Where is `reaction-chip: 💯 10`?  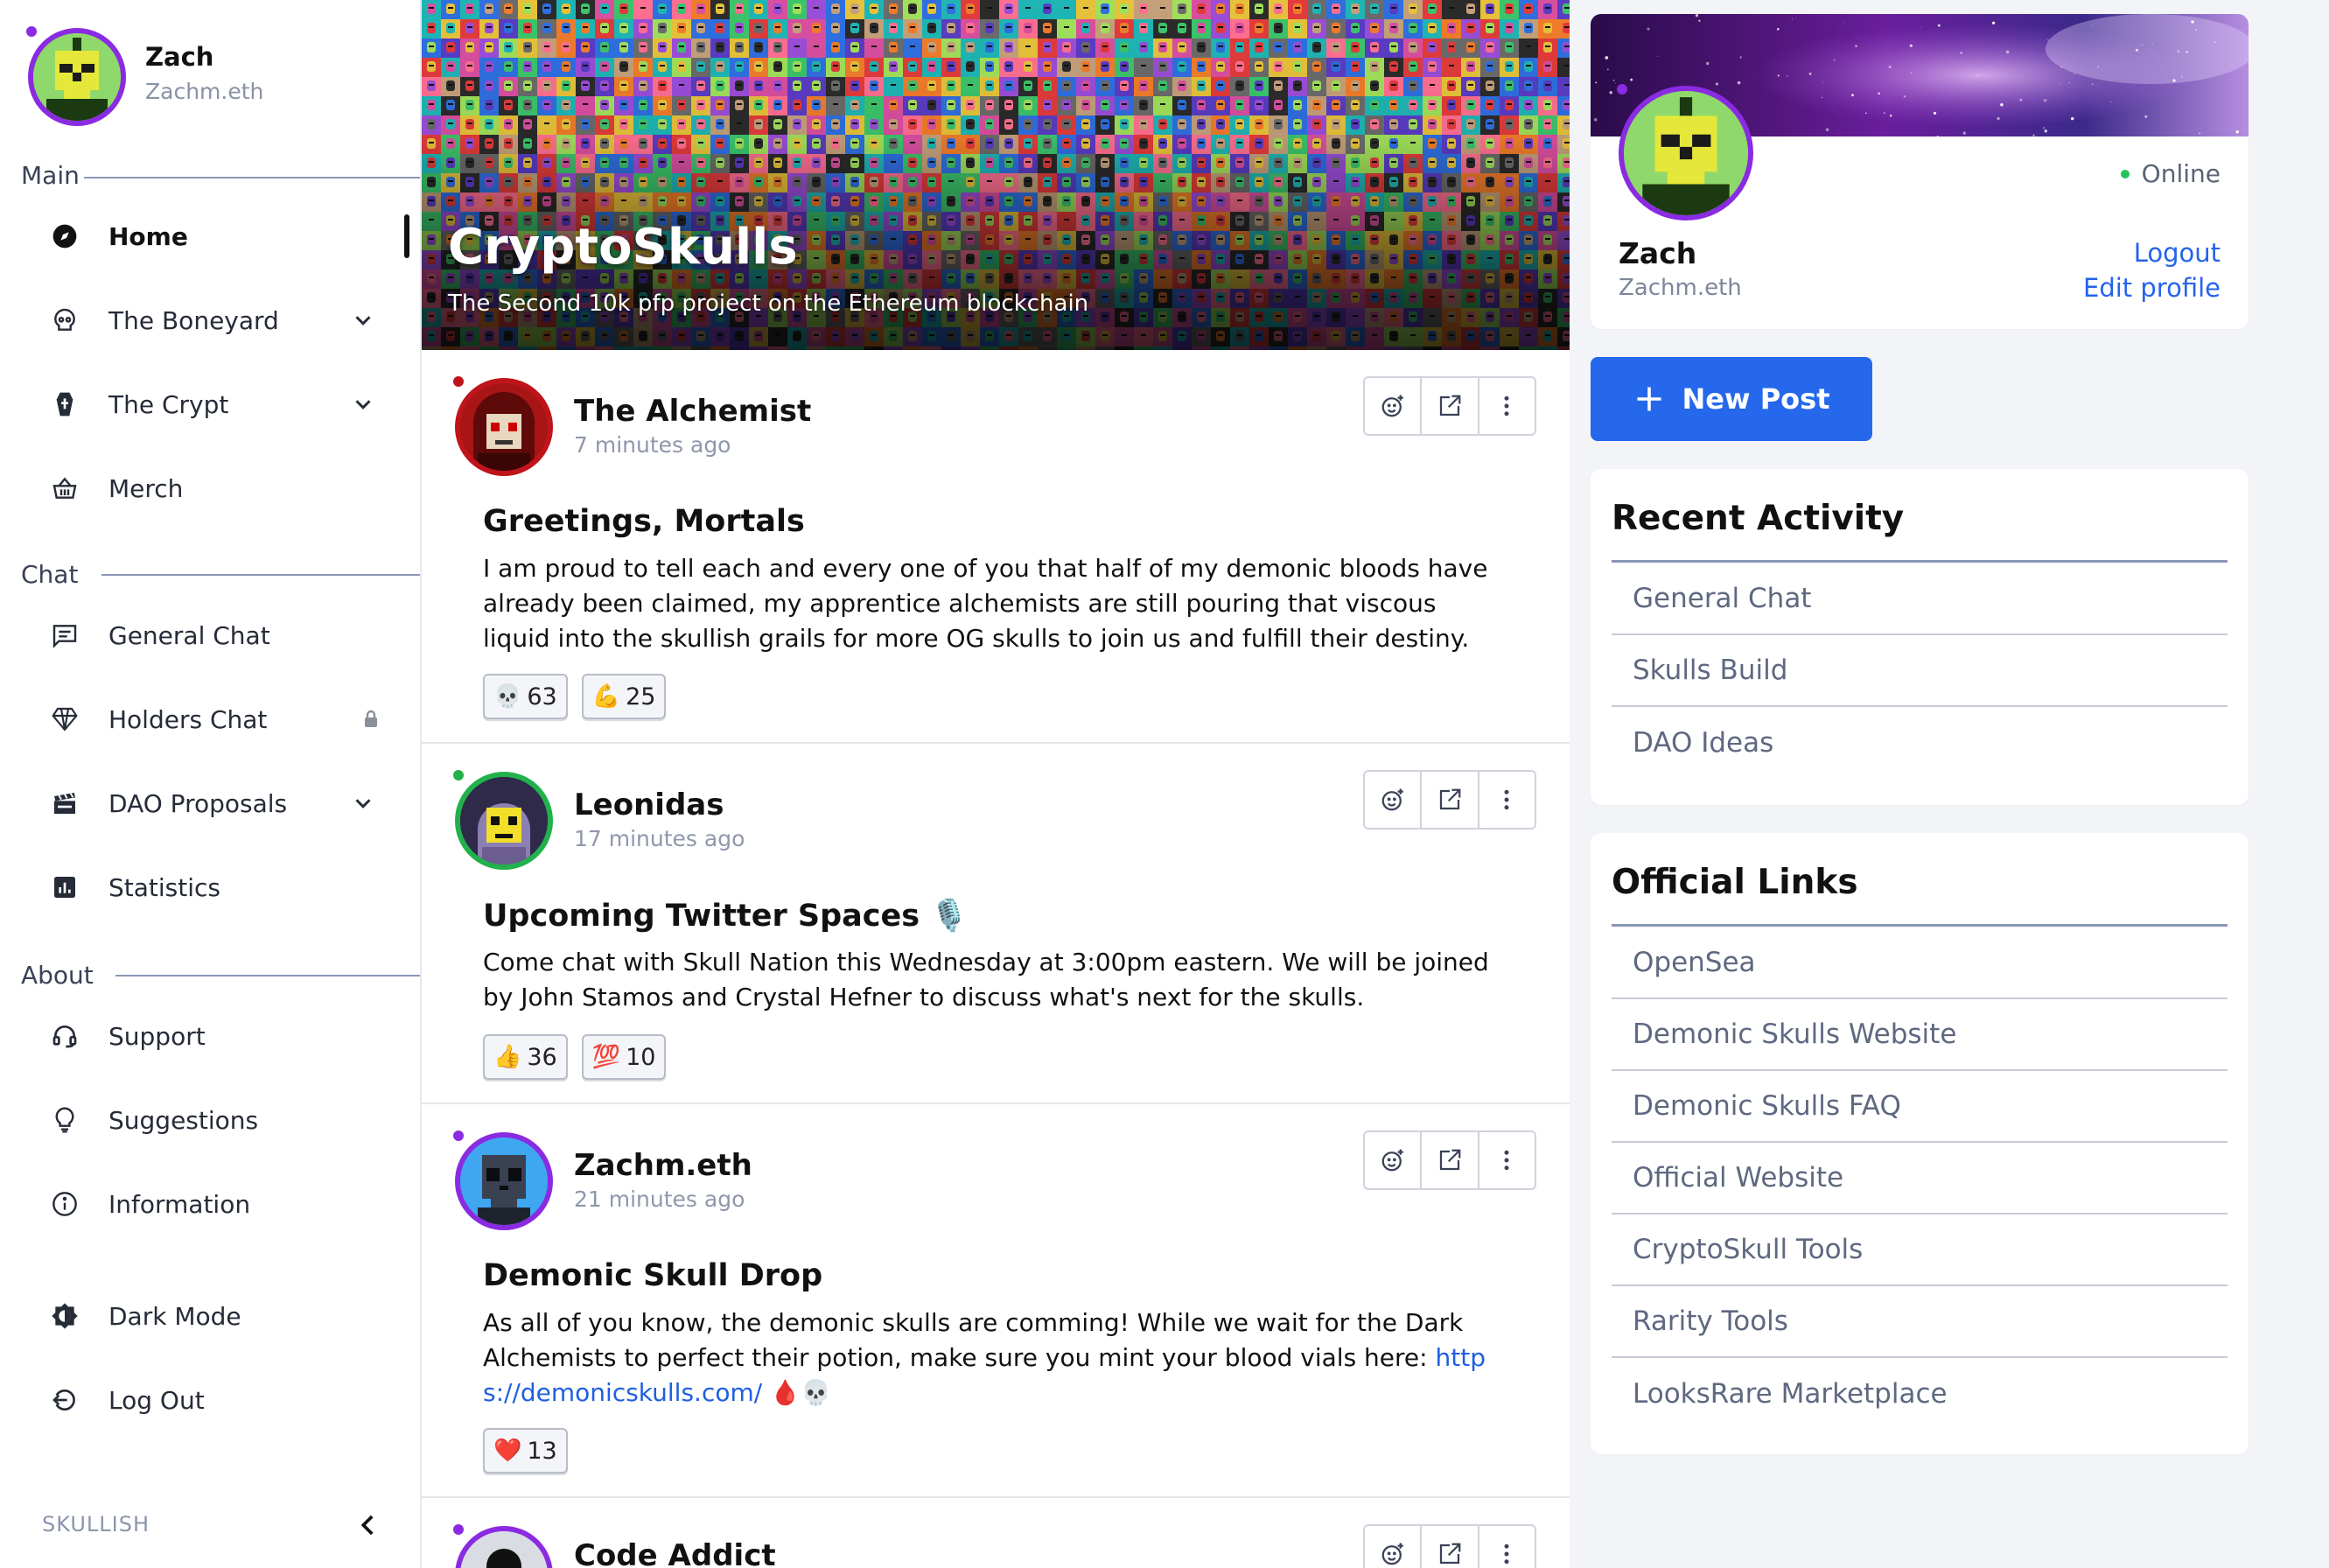
reaction-chip: 💯 10 is located at coordinates (624, 1057).